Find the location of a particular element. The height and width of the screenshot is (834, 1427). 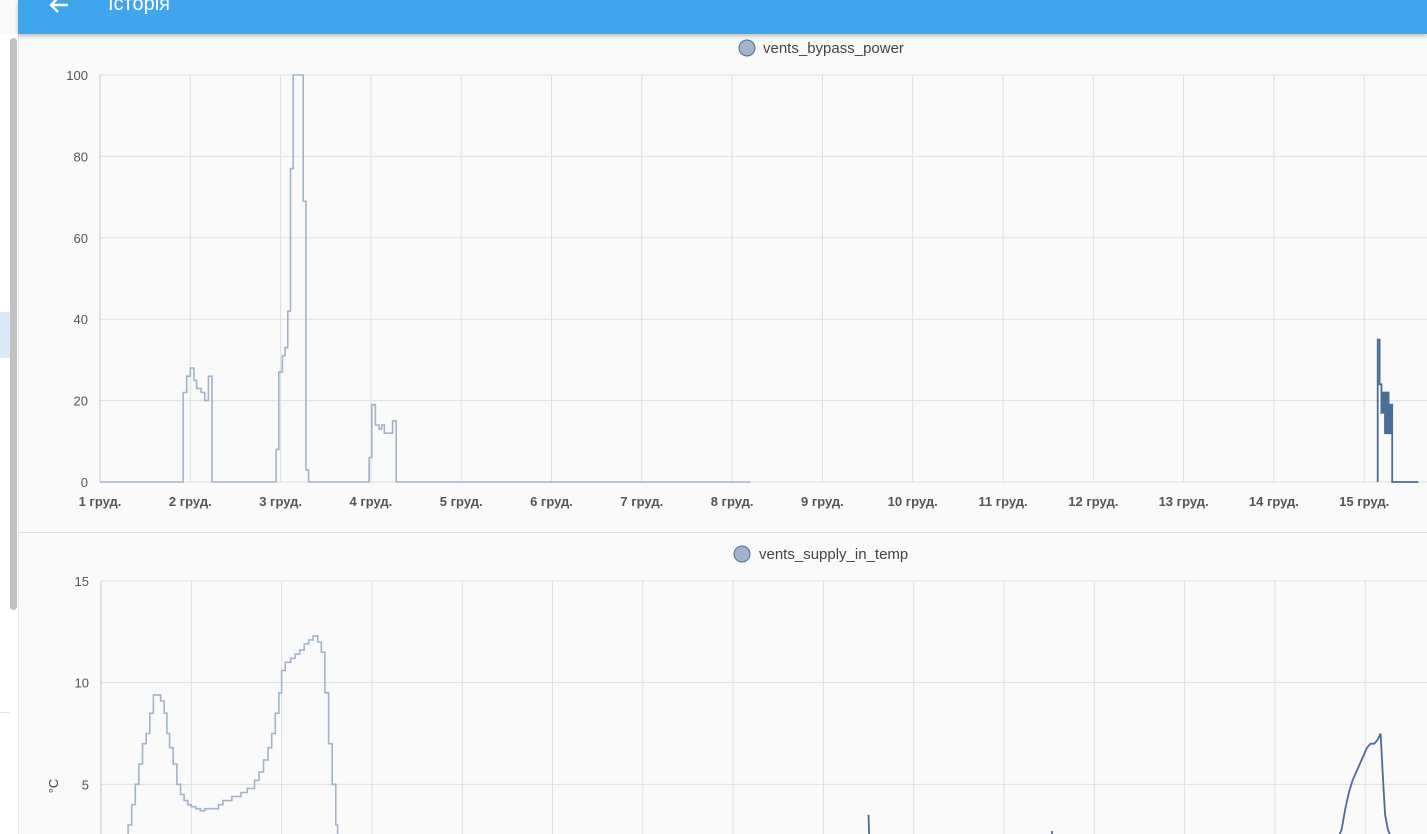

legend-label: vents_supply_in_temp is located at coordinates (833, 554).